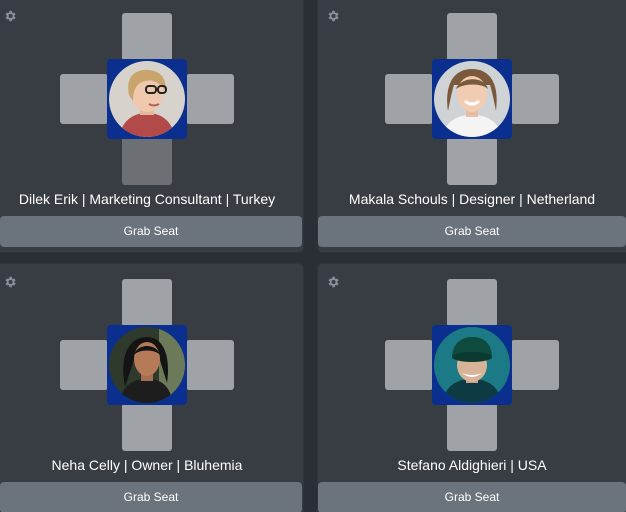 This screenshot has width=626, height=512. What do you see at coordinates (472, 199) in the screenshot?
I see `participant-name: Makala Schouls | Designer | Netherland` at bounding box center [472, 199].